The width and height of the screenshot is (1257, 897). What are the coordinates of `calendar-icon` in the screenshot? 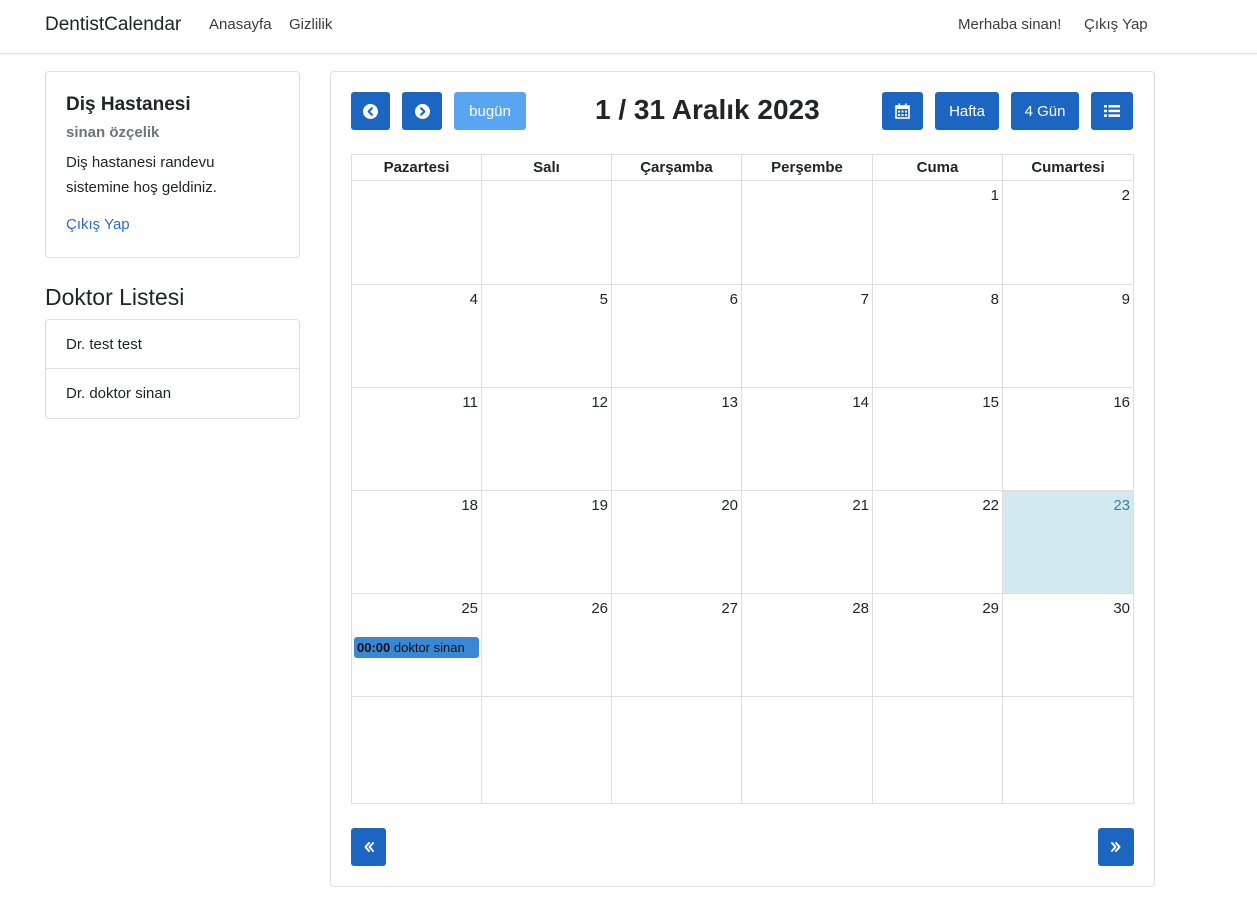 It's located at (902, 111).